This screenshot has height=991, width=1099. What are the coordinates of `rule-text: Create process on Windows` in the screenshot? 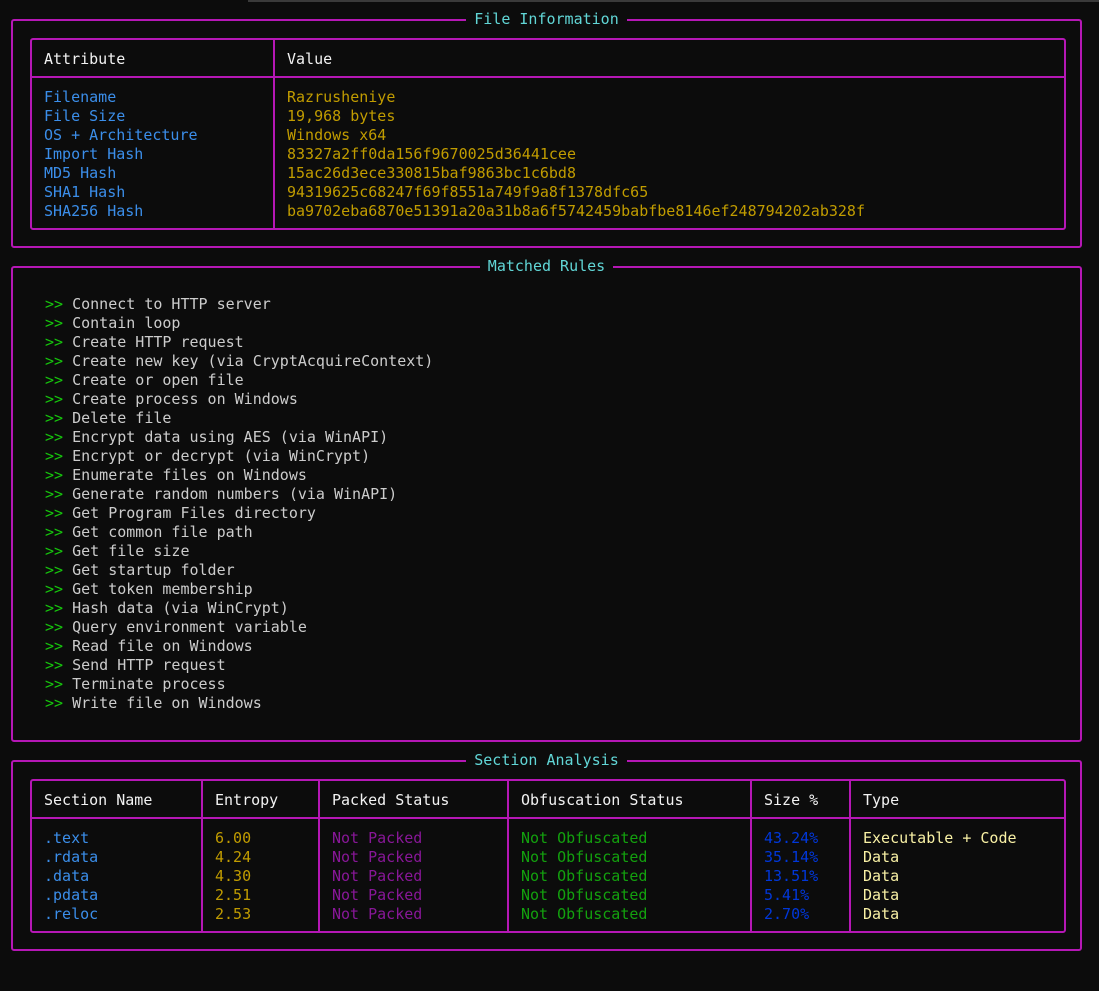 It's located at (185, 399).